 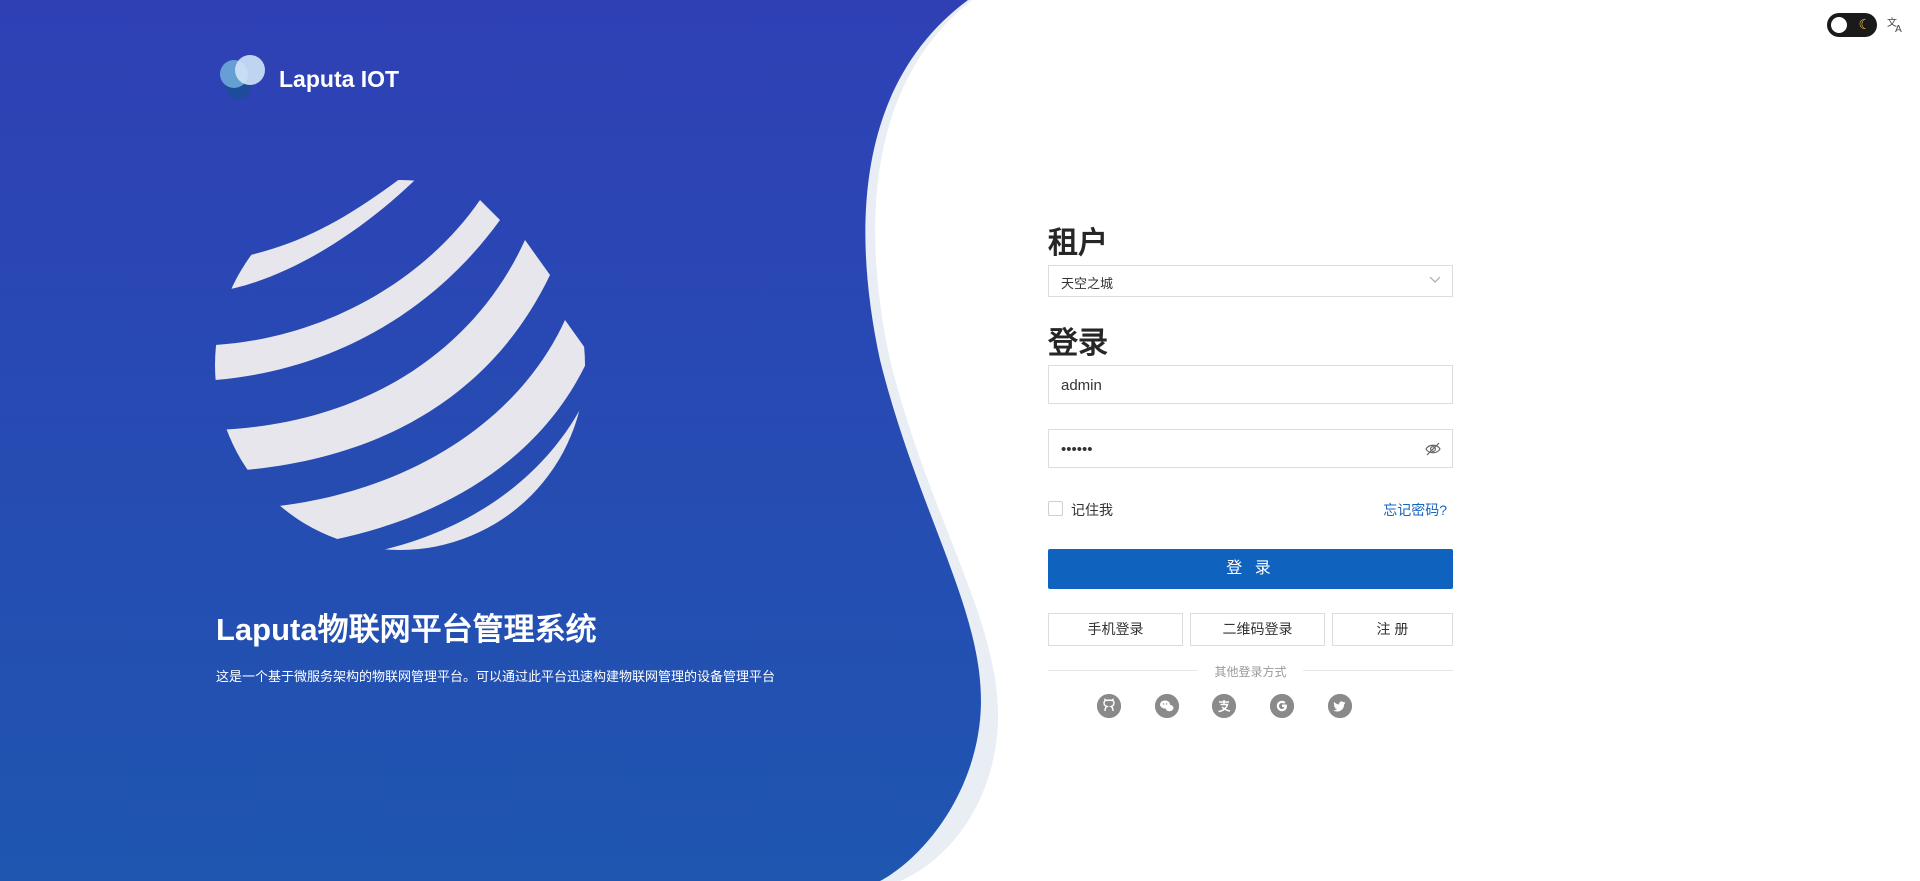 What do you see at coordinates (1250, 384) in the screenshot?
I see `username-input: admin` at bounding box center [1250, 384].